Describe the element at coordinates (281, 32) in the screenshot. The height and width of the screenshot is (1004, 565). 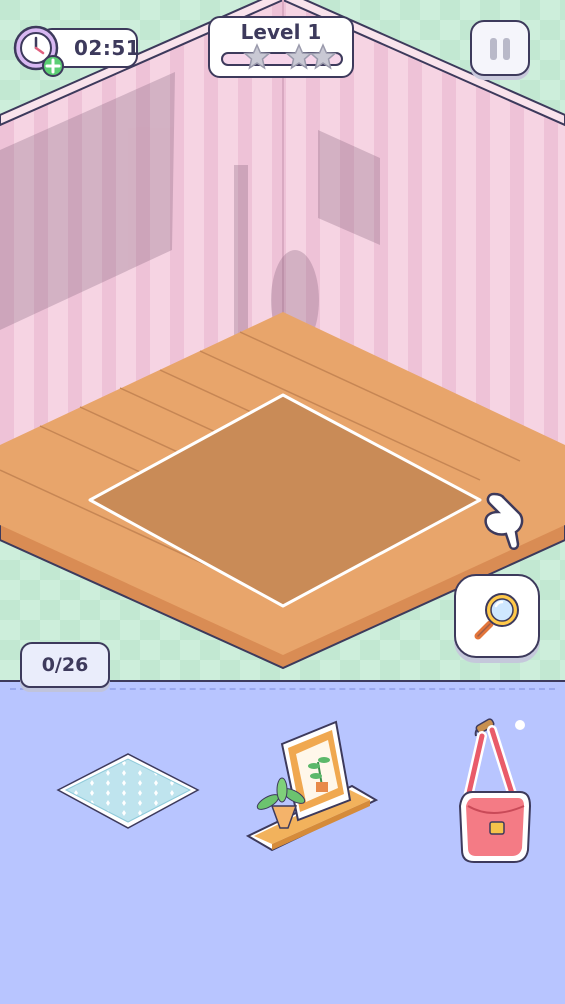
I see `level-title: Level 1` at that location.